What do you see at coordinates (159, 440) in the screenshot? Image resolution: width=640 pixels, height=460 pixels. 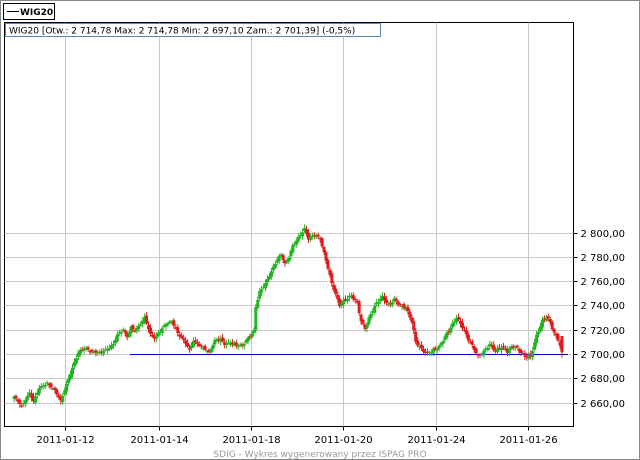 I see `x-tick-label: 2011-01-14` at bounding box center [159, 440].